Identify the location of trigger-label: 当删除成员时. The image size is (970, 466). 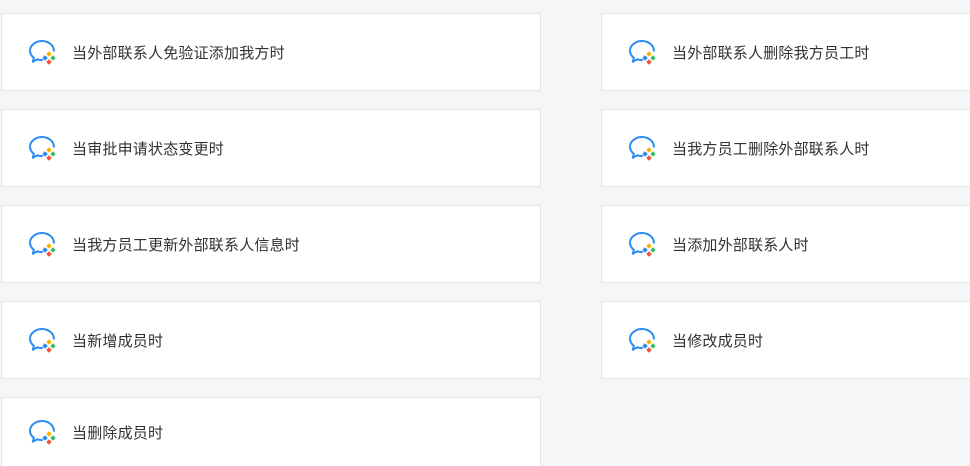
(118, 432).